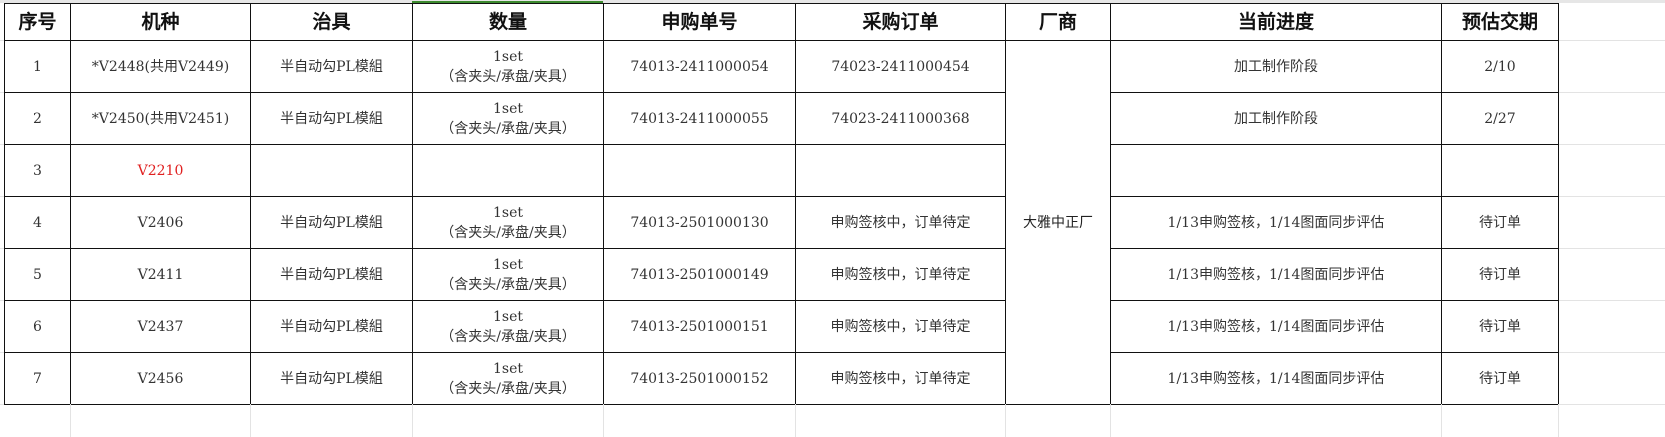 The width and height of the screenshot is (1665, 437). Describe the element at coordinates (37, 326) in the screenshot. I see `cell-no: 6` at that location.